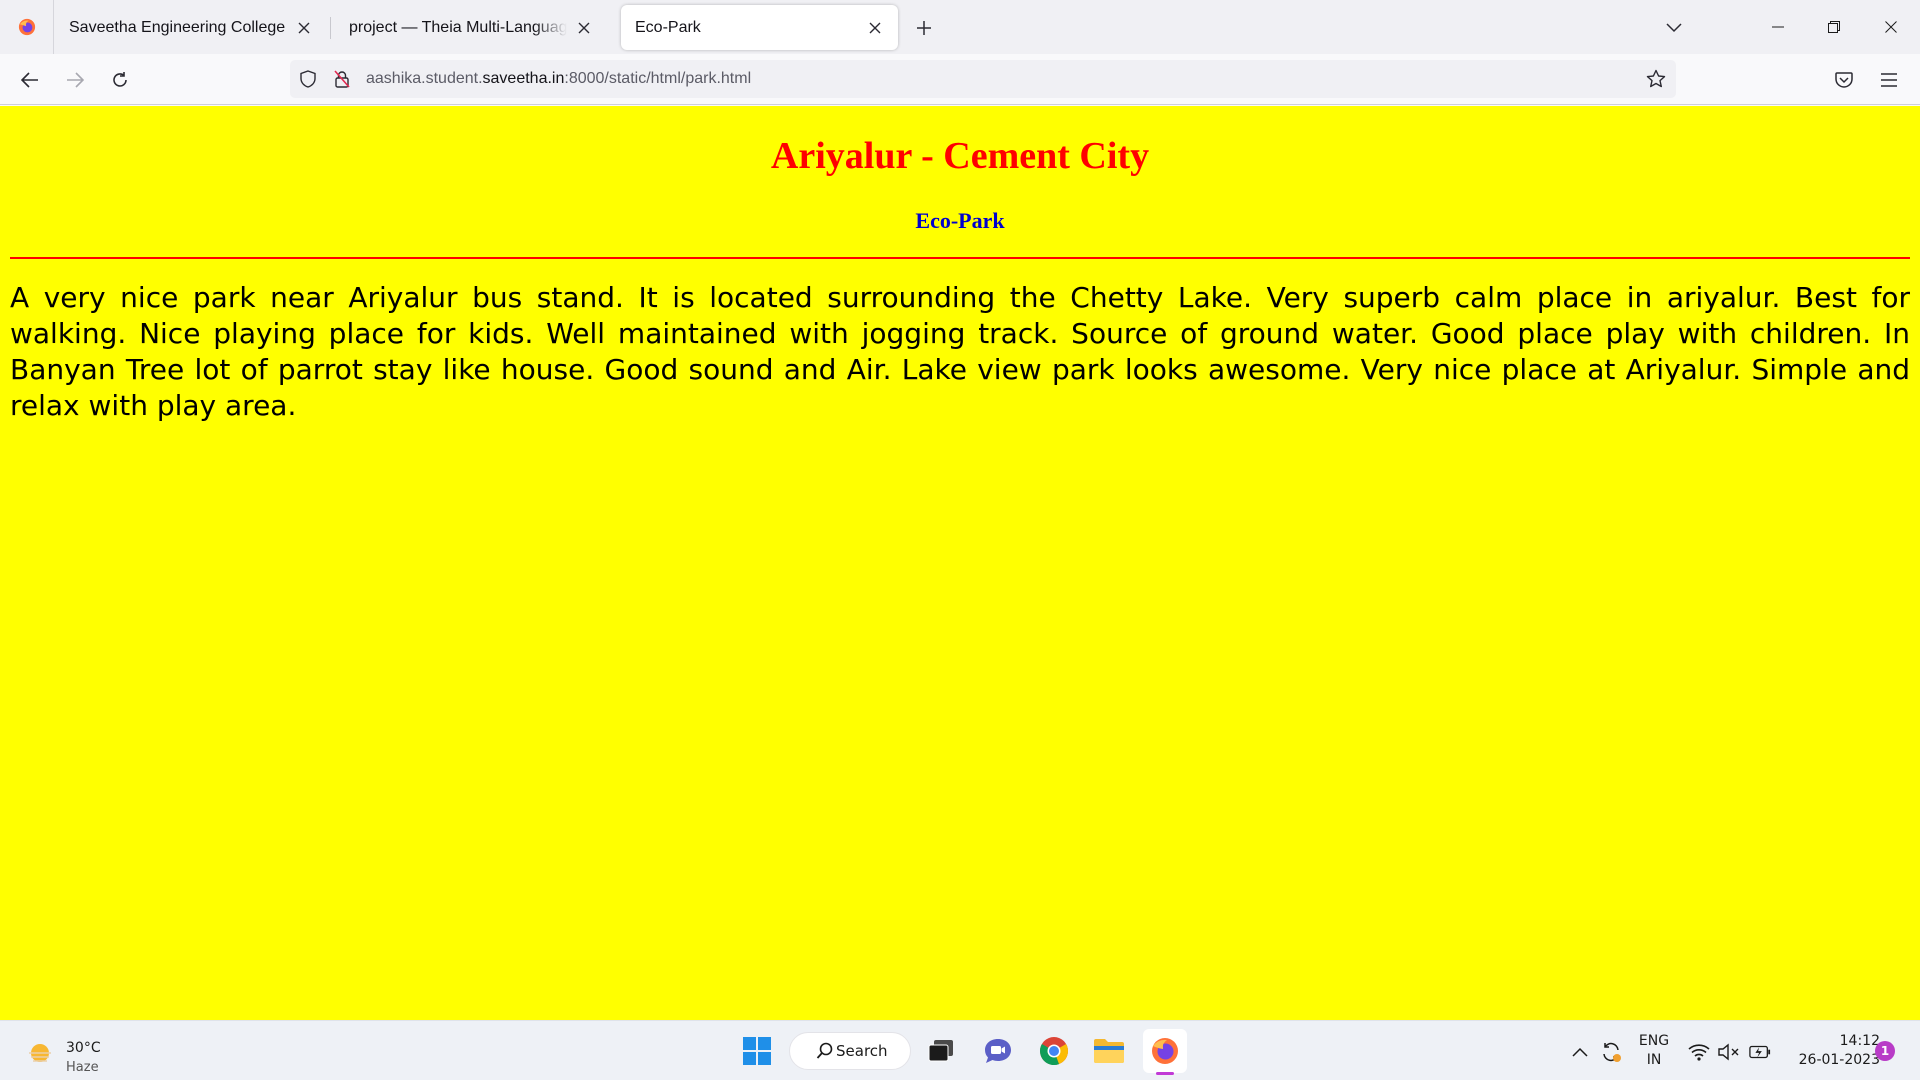  I want to click on tab-theia-project: project — Theia Multi-Language Explorer, so click(471, 27).